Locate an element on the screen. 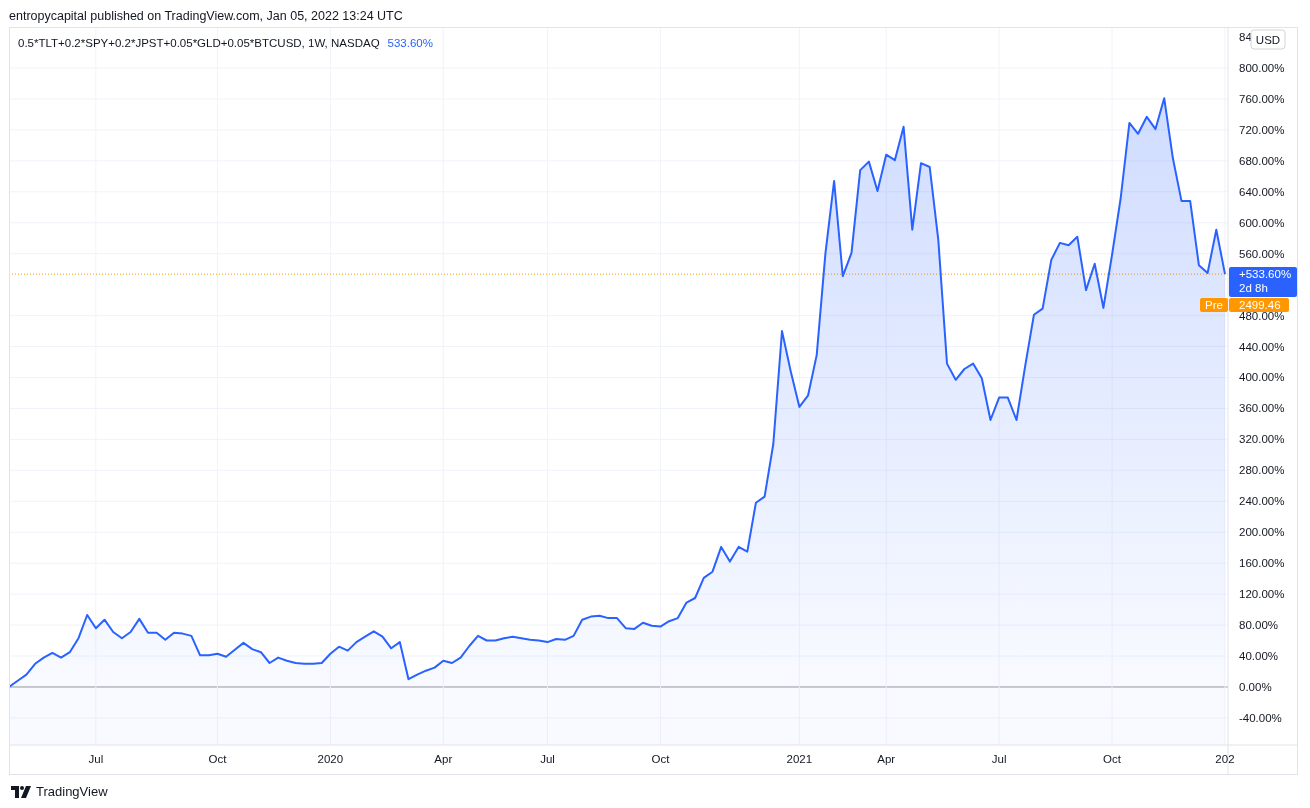  axis-label: 360.00% is located at coordinates (1262, 408).